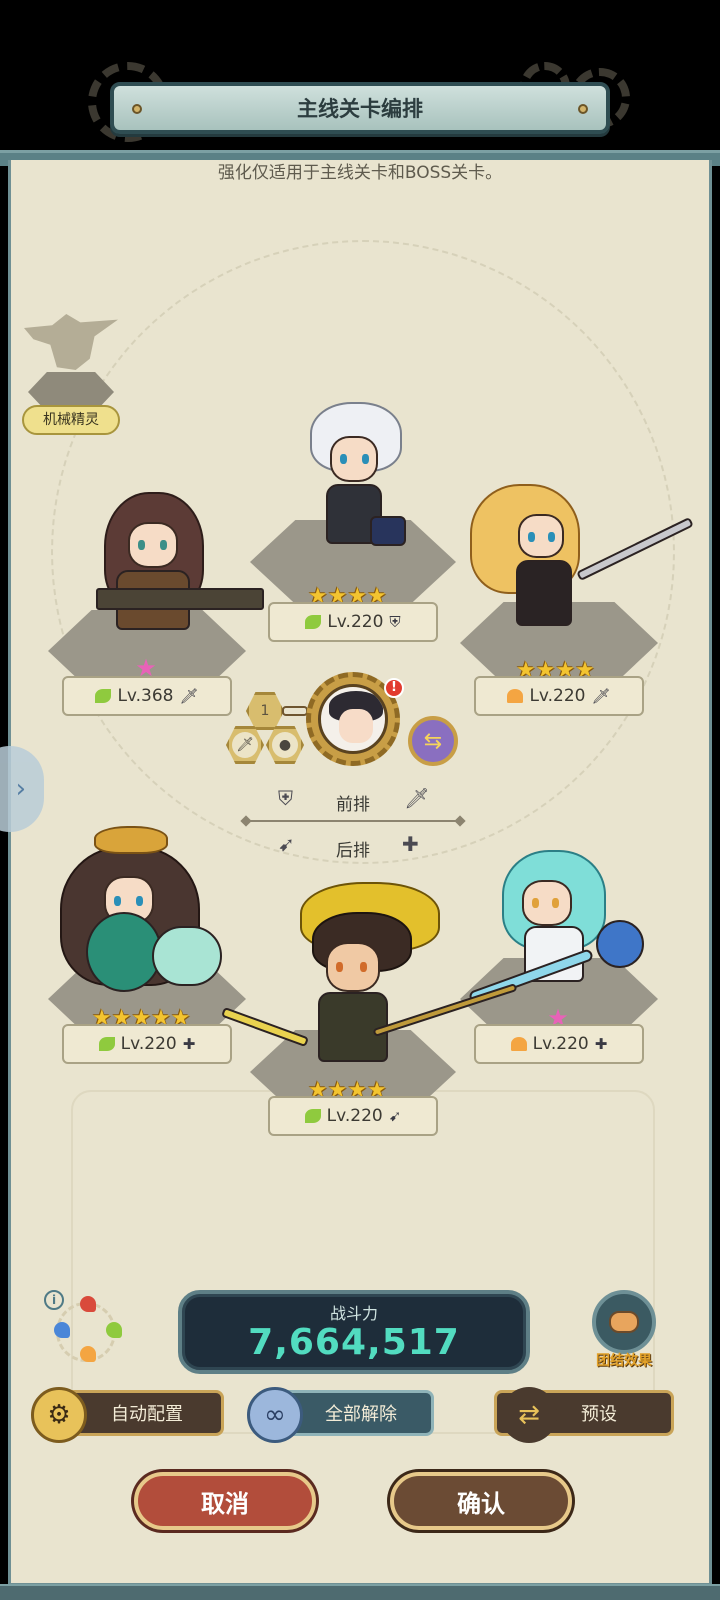 Image resolution: width=720 pixels, height=1600 pixels. I want to click on clear-all-button: ∞ 全部解除, so click(340, 1415).